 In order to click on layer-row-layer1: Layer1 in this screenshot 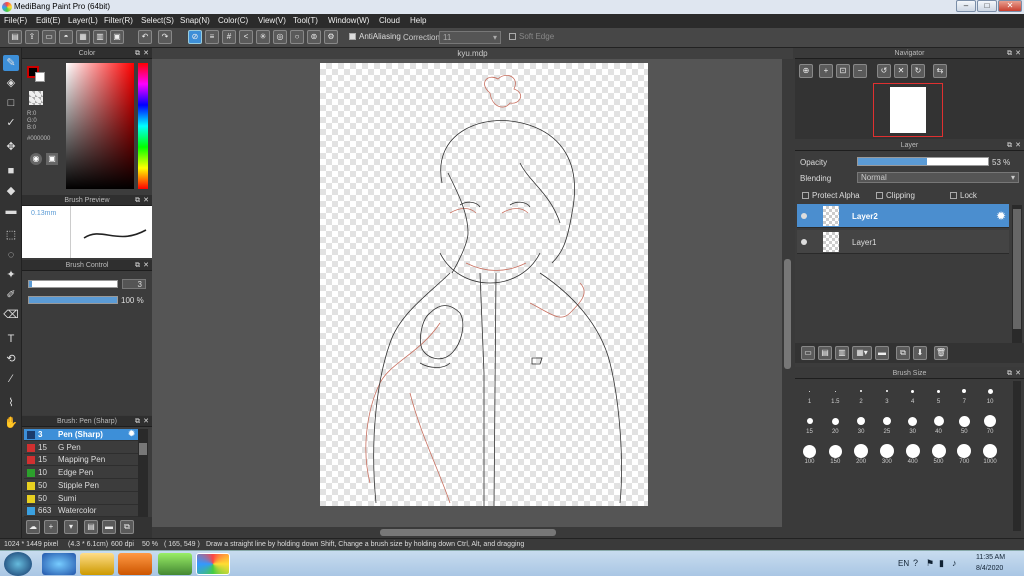, I will do `click(903, 242)`.